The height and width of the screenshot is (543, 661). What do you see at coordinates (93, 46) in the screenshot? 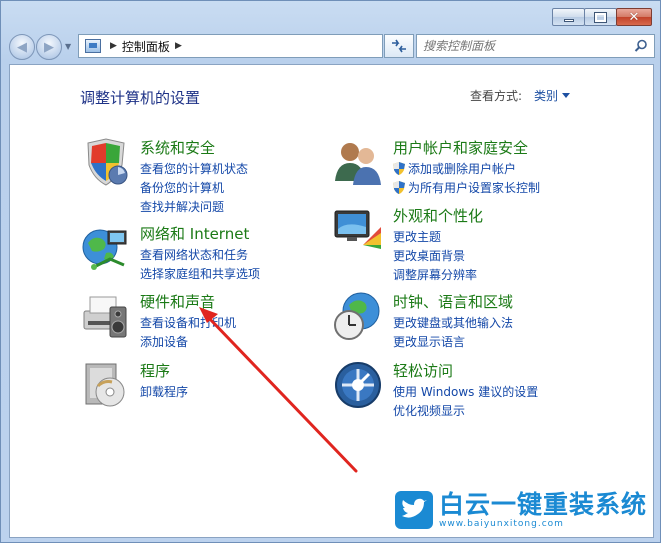
I see `control-panel-icon` at bounding box center [93, 46].